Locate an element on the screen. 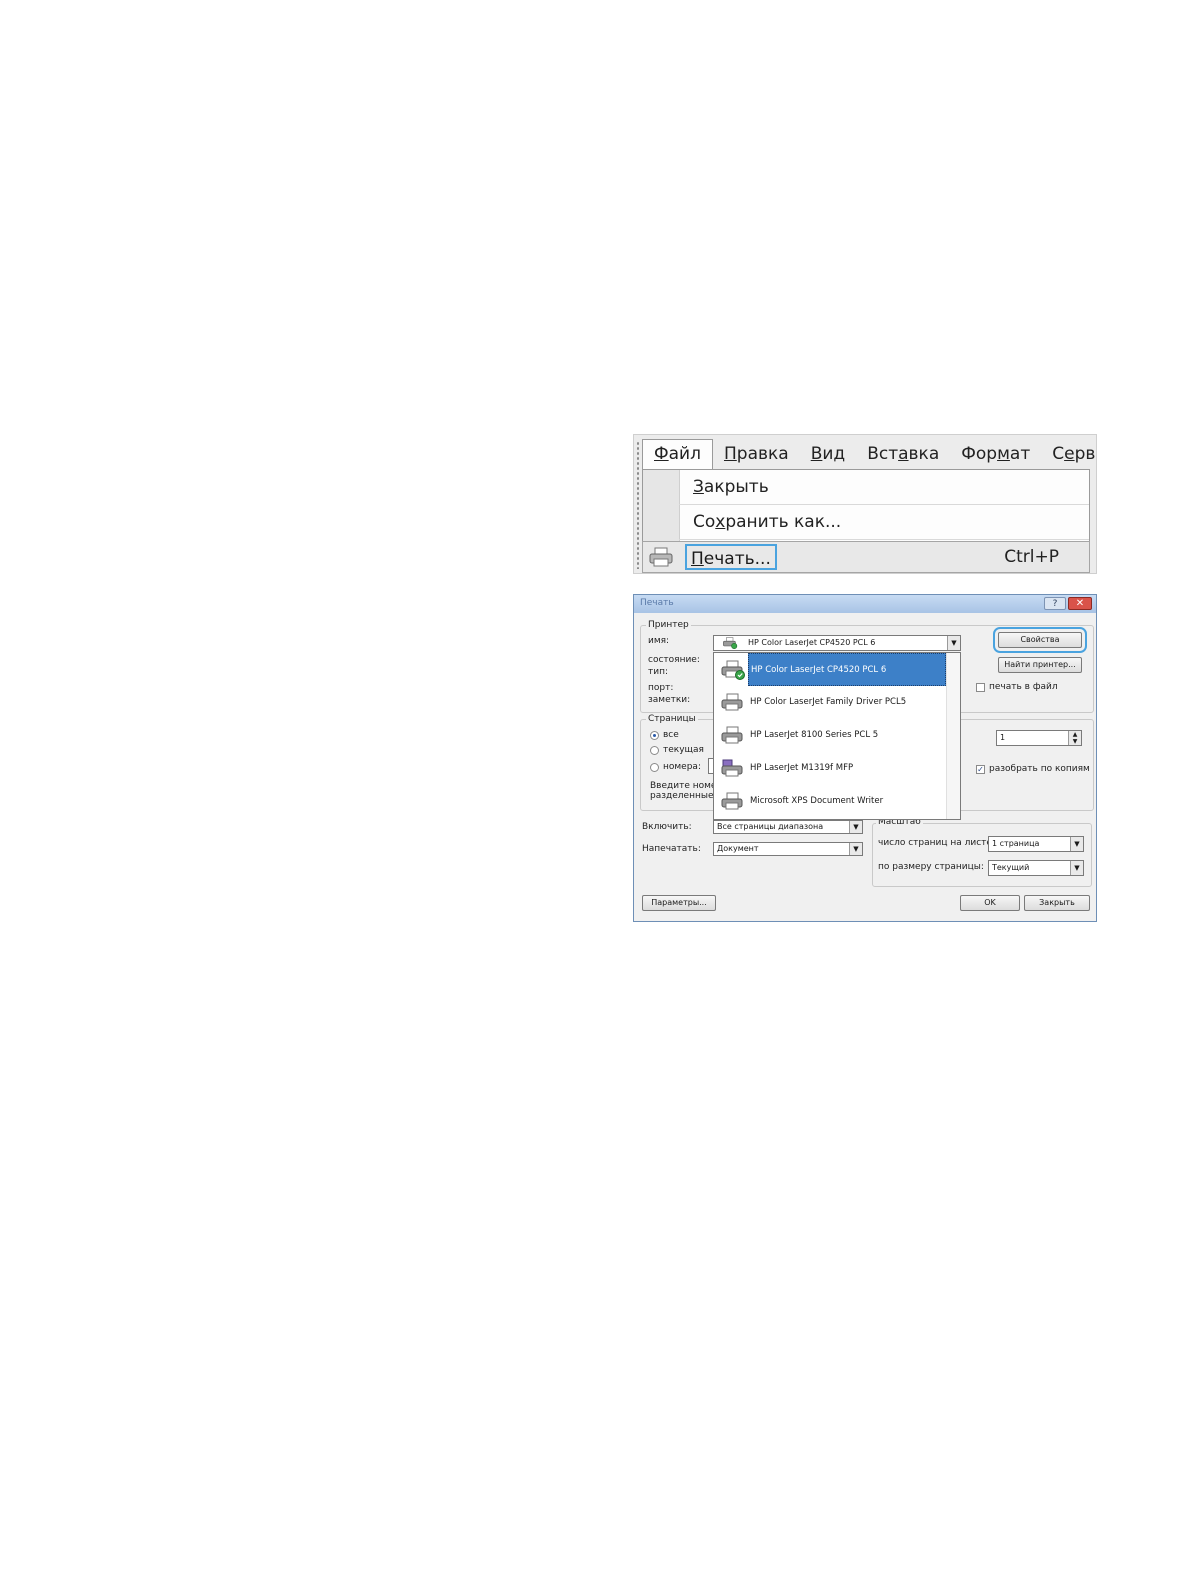  menu-file: Файл is located at coordinates (677, 455).